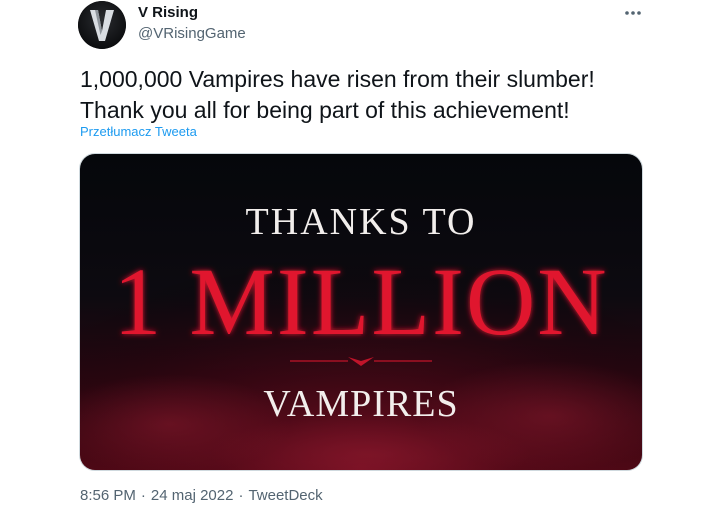 This screenshot has width=720, height=511. I want to click on media-line-vampires: VAMPIRES, so click(360, 404).